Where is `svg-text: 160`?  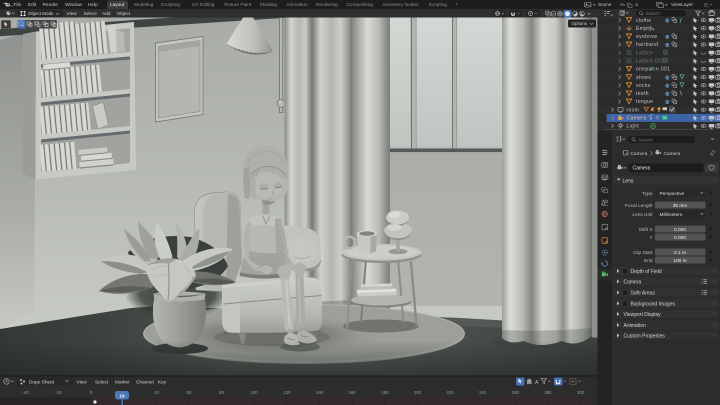
svg-text: 160 is located at coordinates (352, 392).